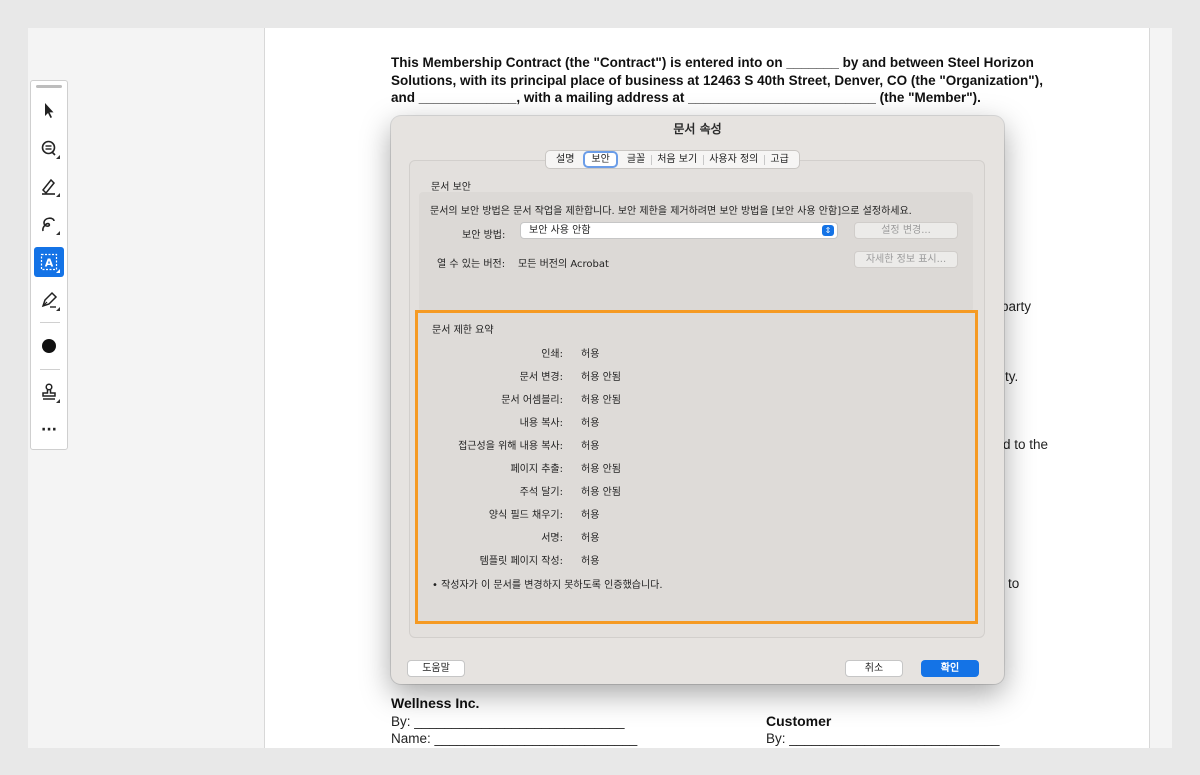 The width and height of the screenshot is (1200, 775). What do you see at coordinates (883, 738) in the screenshot?
I see `customer-by-line: By: ____________________________` at bounding box center [883, 738].